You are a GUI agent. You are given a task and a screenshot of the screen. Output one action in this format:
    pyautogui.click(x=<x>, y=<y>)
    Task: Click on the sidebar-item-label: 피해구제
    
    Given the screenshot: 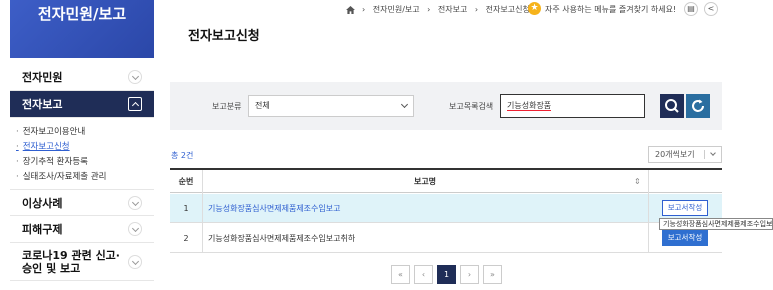 What is the action you would take?
    pyautogui.click(x=42, y=229)
    